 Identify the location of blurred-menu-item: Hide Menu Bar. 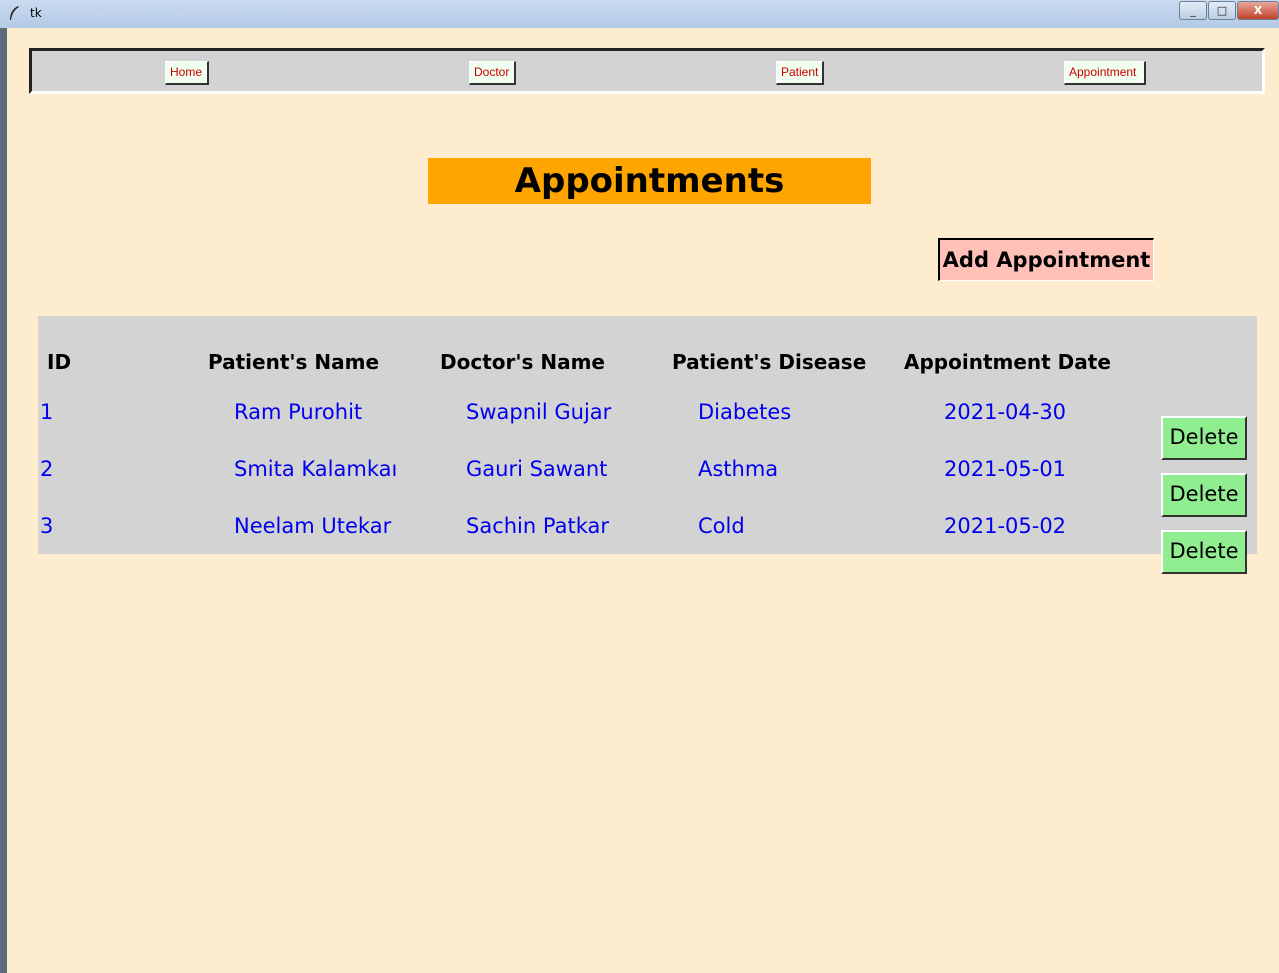
(326, 12).